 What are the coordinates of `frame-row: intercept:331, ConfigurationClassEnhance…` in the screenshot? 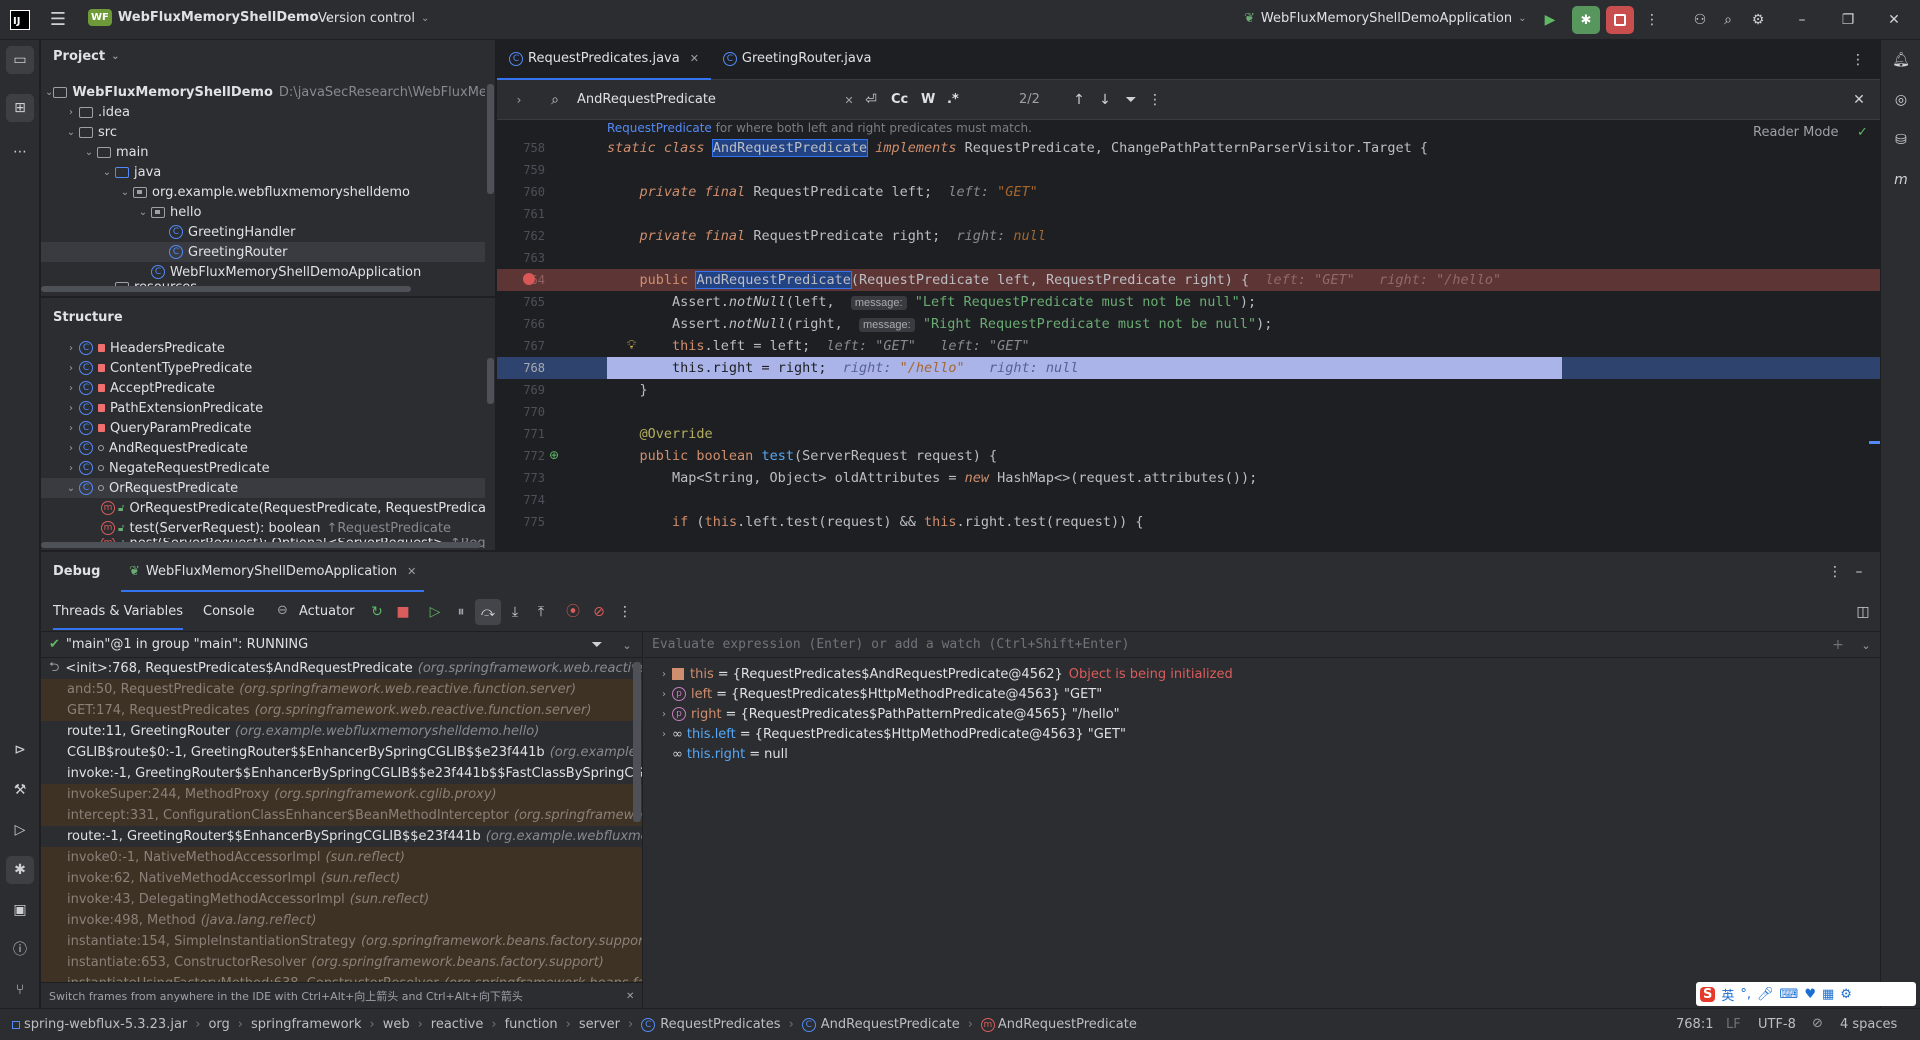 It's located at (341, 815).